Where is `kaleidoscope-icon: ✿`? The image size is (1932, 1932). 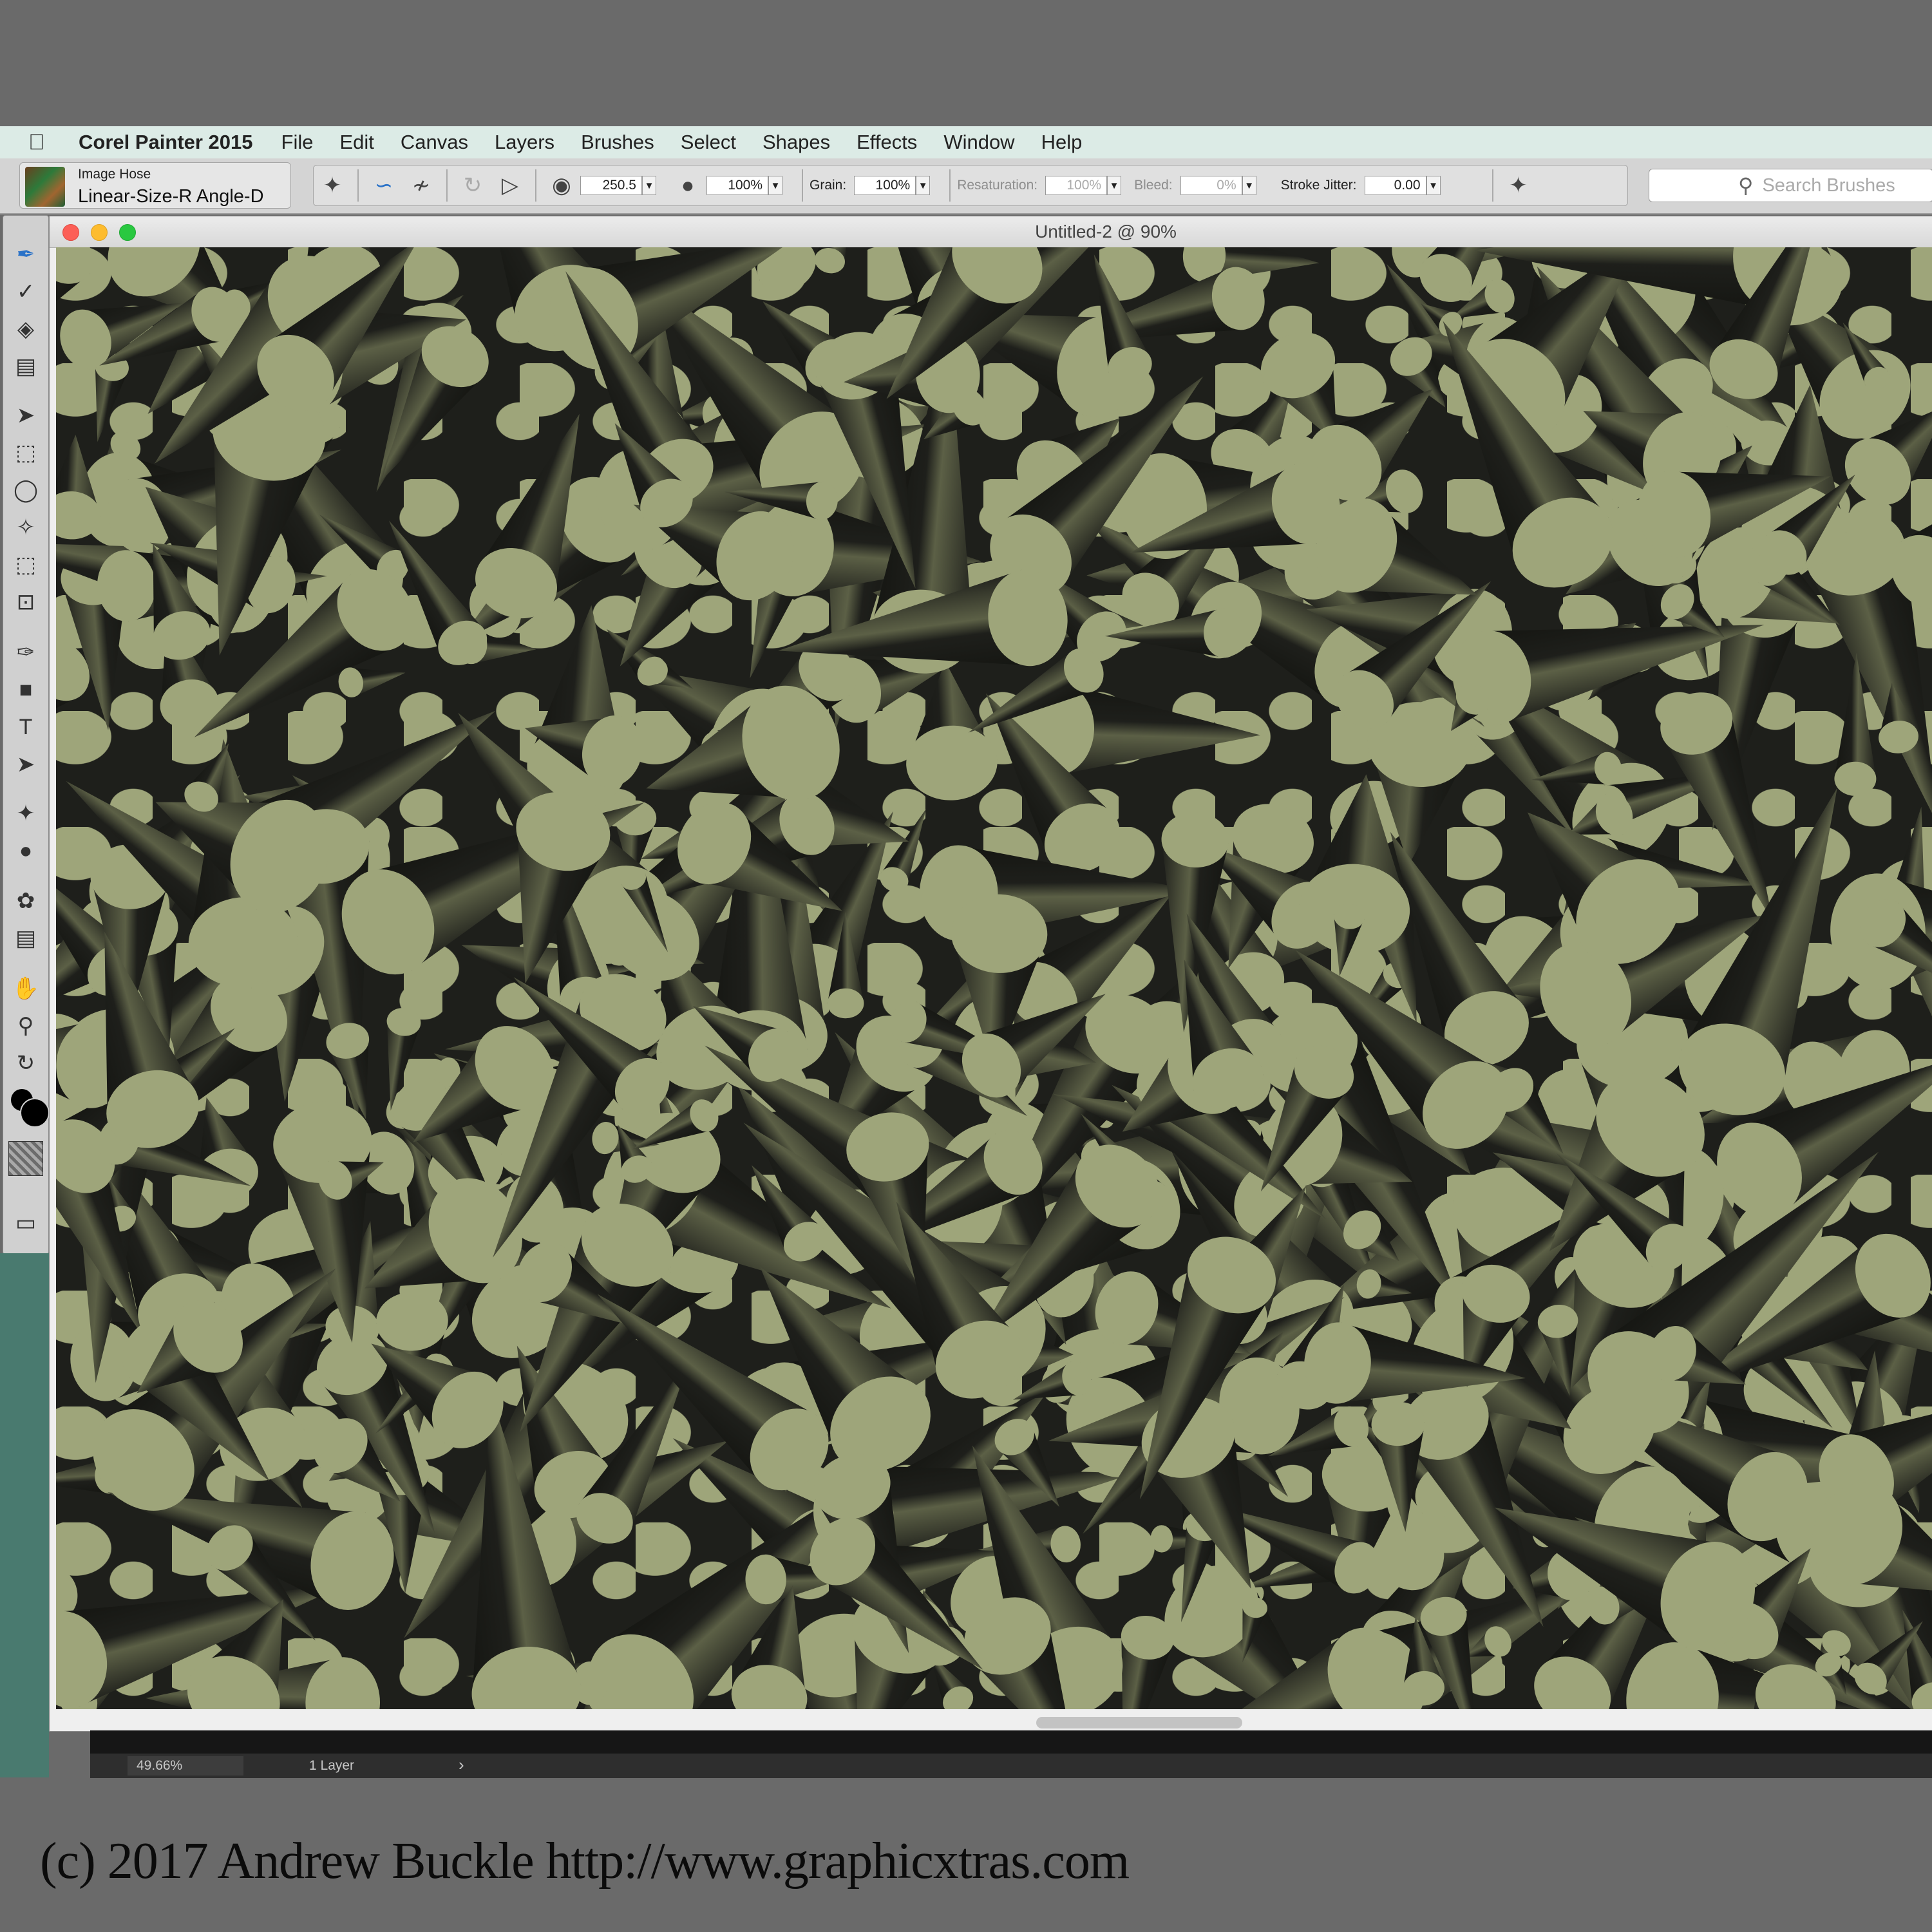 kaleidoscope-icon: ✿ is located at coordinates (26, 901).